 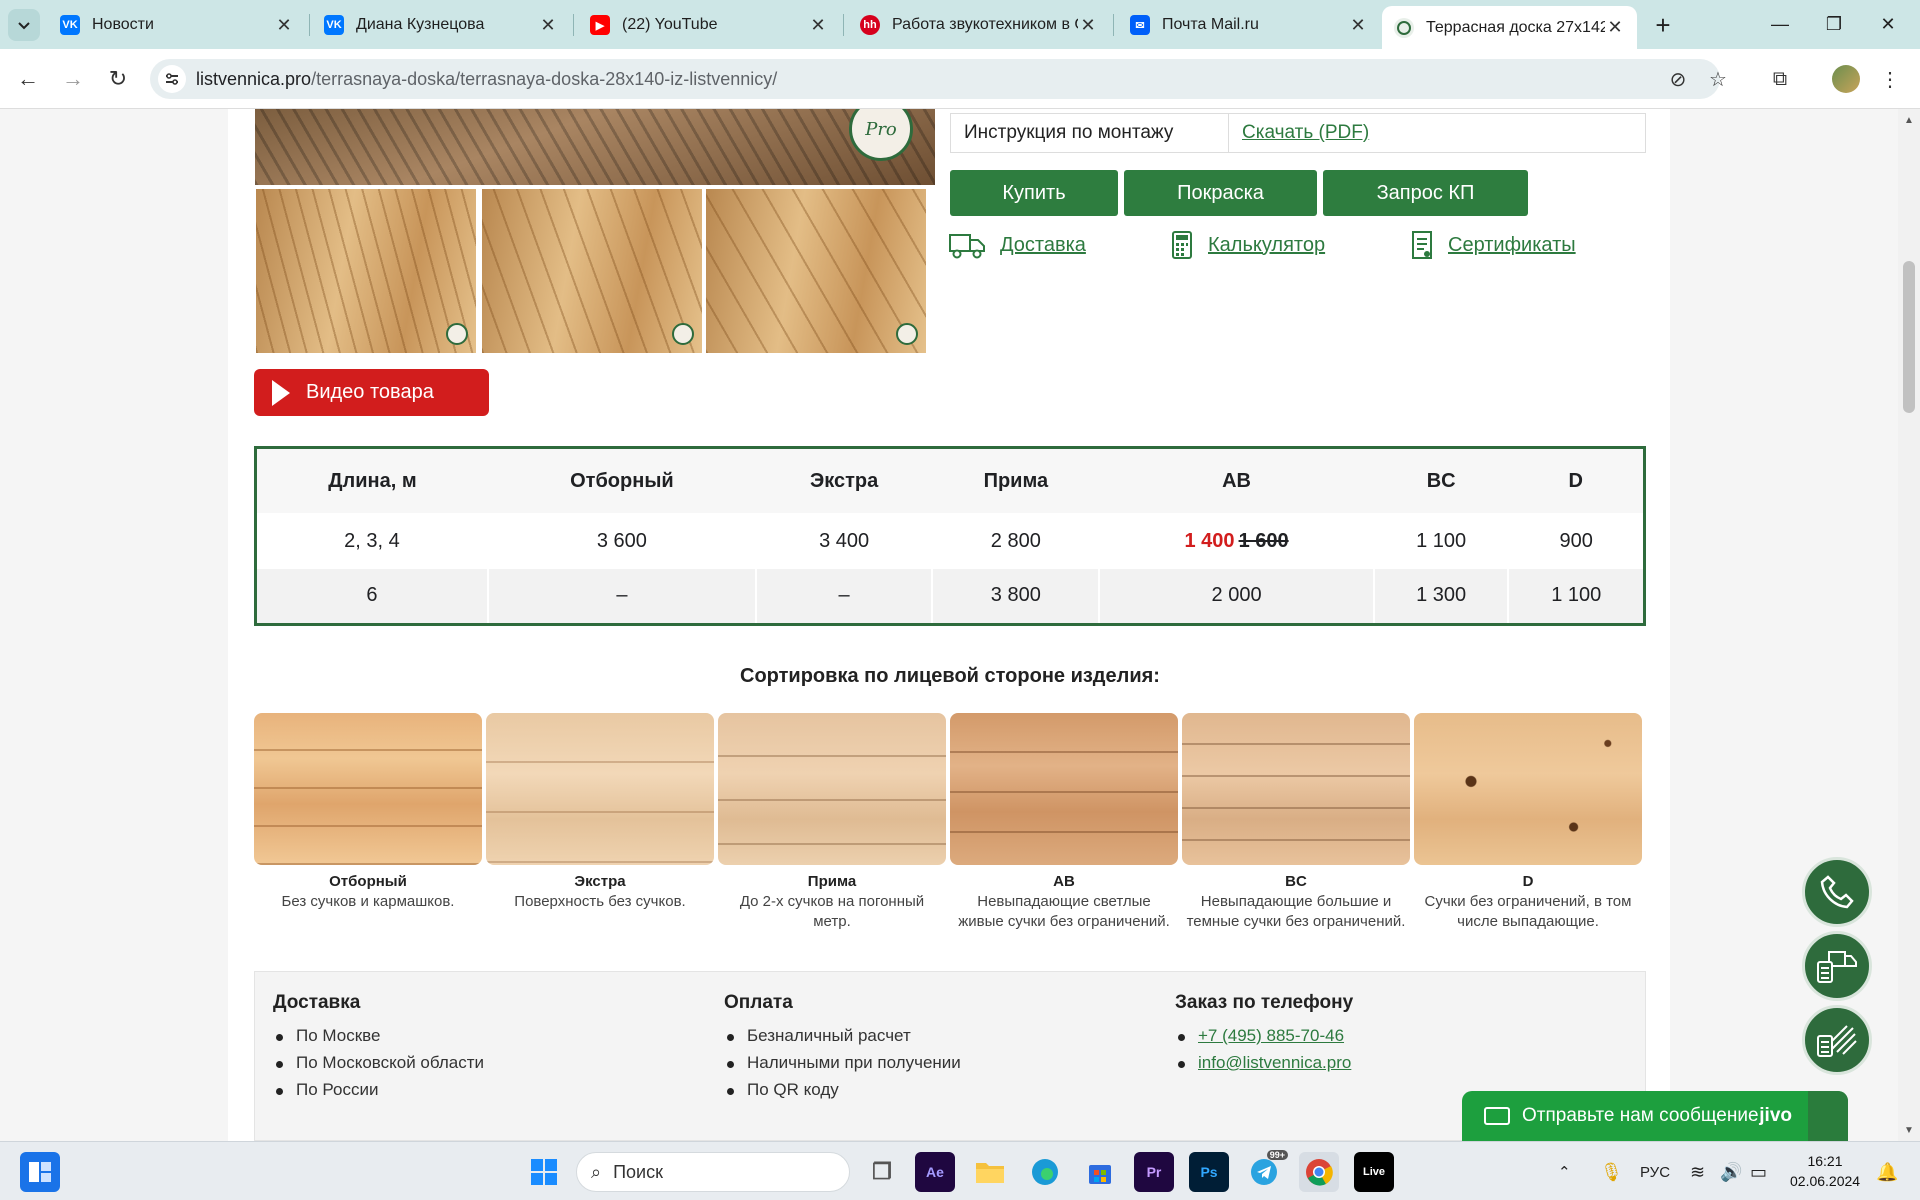 I want to click on calculator-link: Калькулятор, so click(x=1247, y=245).